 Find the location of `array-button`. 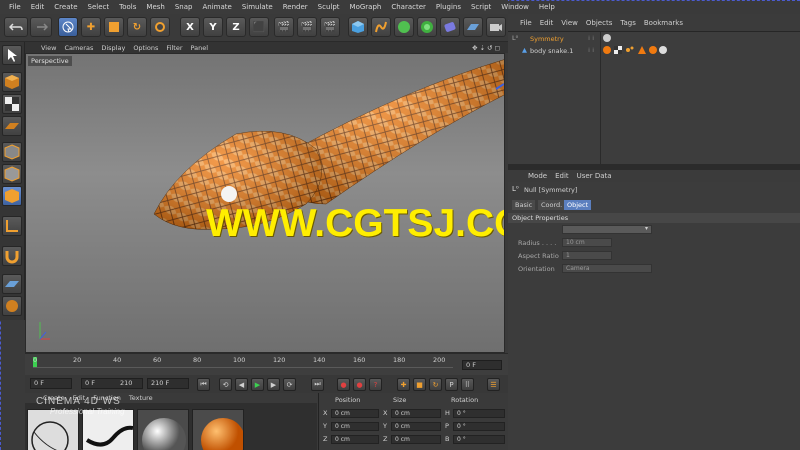

array-button is located at coordinates (427, 27).